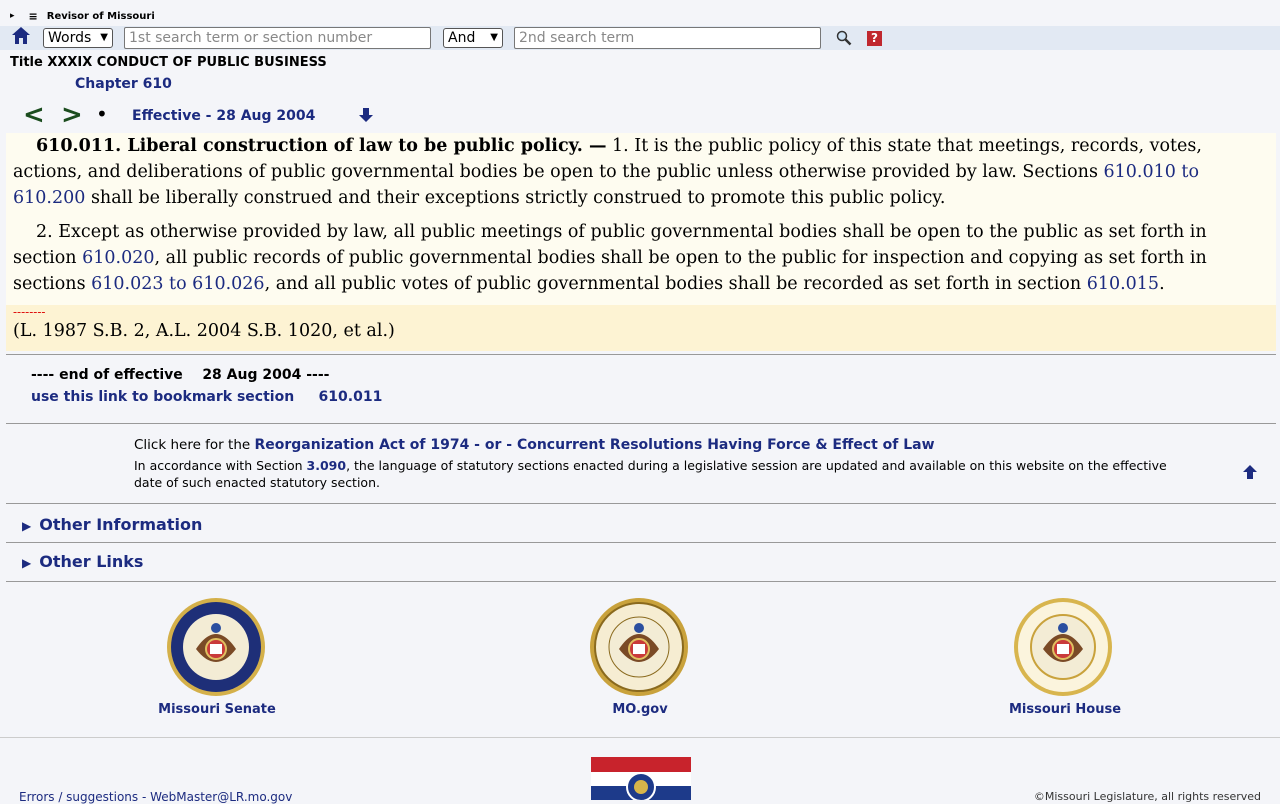 The height and width of the screenshot is (804, 1280). Describe the element at coordinates (72, 115) in the screenshot. I see `next-section-button: >` at that location.